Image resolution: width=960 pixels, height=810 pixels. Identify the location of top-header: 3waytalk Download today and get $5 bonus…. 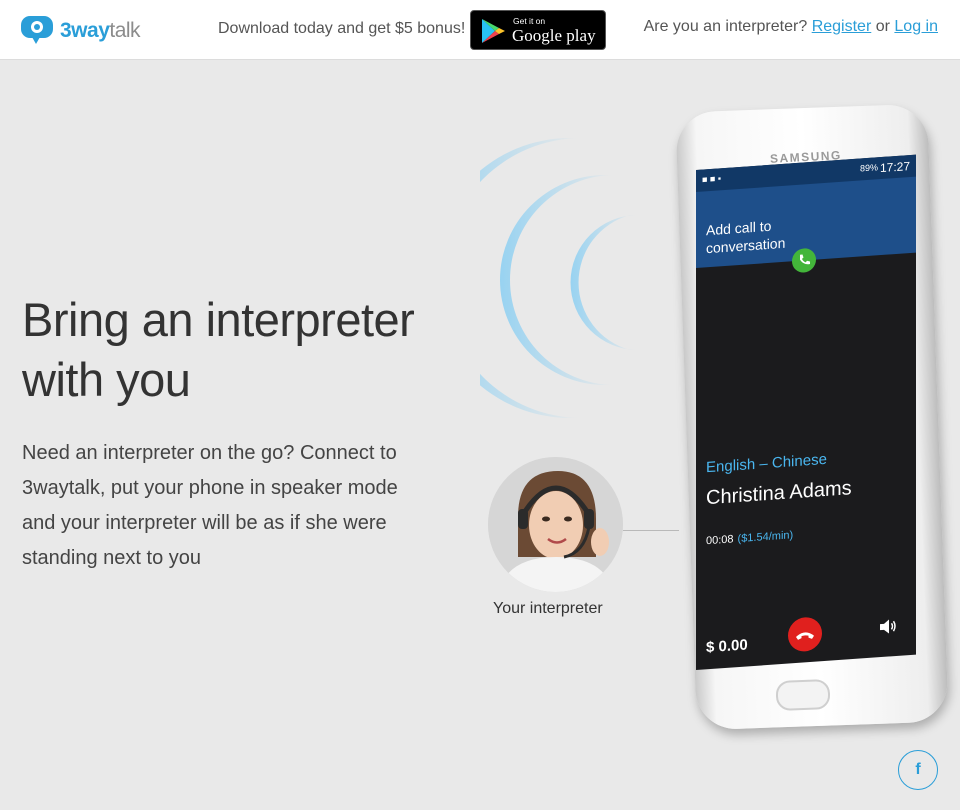
(480, 30).